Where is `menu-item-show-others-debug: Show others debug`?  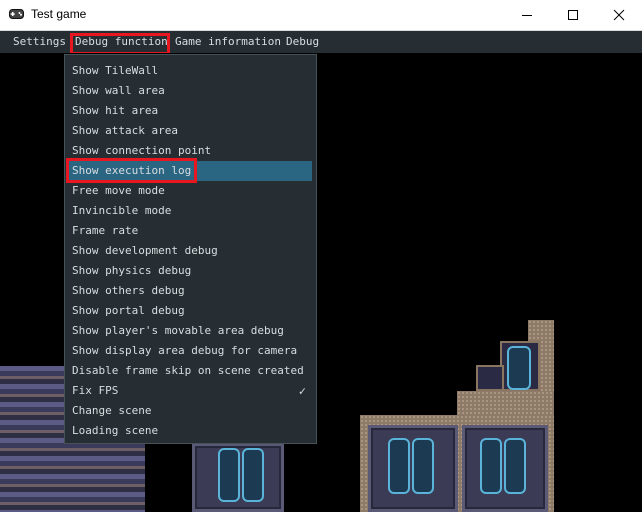
menu-item-show-others-debug: Show others debug is located at coordinates (190, 291).